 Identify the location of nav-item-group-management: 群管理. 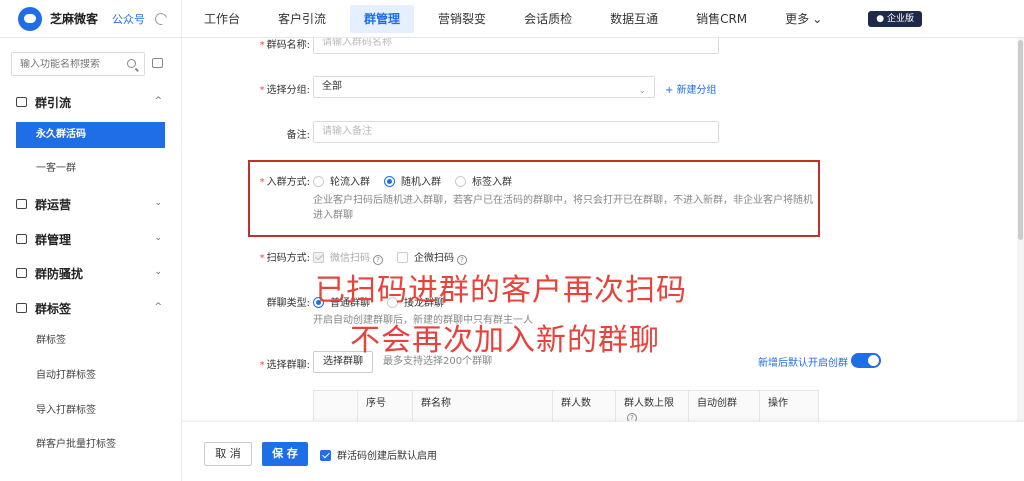
(382, 18).